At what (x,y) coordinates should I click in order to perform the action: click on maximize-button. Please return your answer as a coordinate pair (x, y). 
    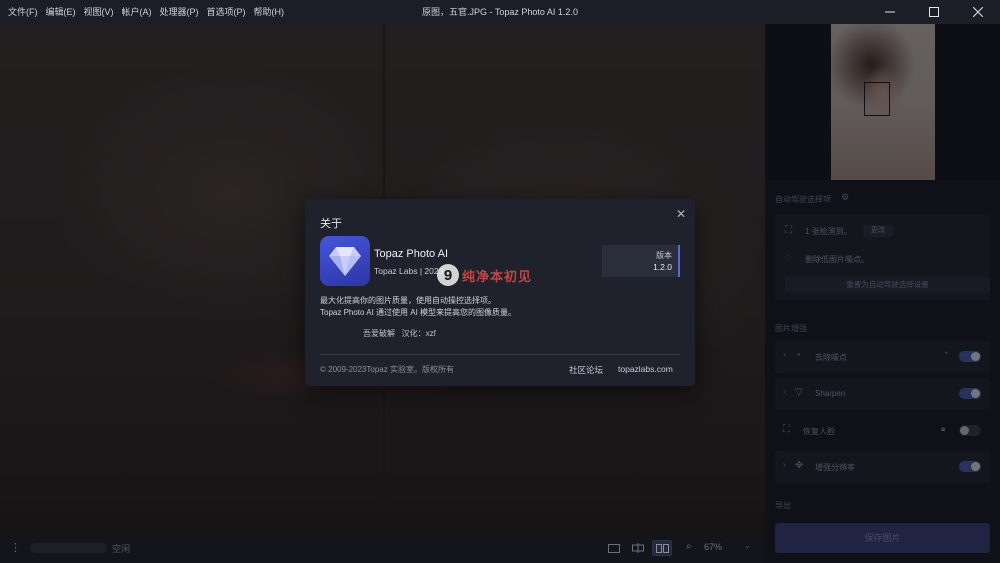
    Looking at the image, I should click on (934, 12).